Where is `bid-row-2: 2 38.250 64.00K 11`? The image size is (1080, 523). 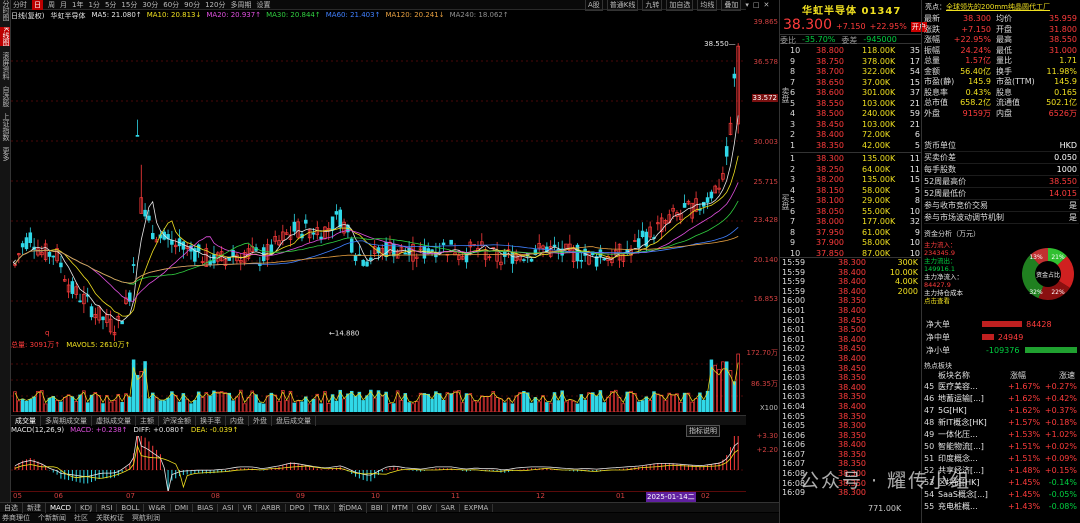
bid-row-2: 2 38.250 64.00K 11 is located at coordinates (856, 170).